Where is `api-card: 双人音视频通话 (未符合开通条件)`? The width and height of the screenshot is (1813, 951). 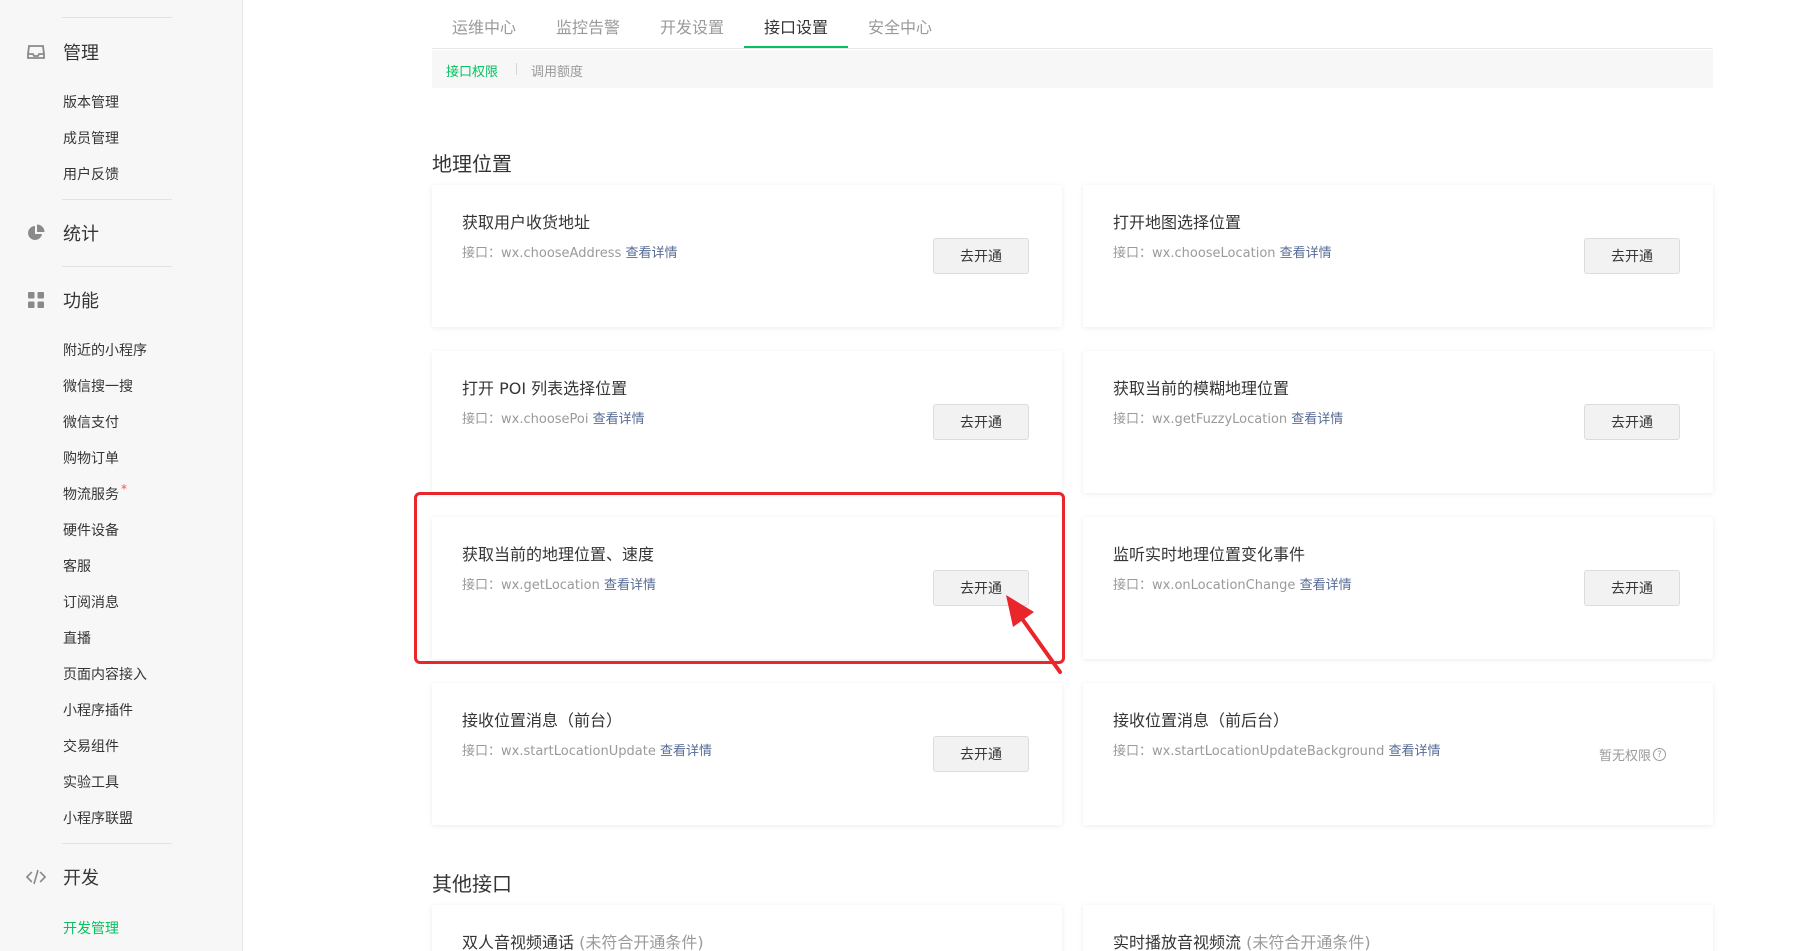
api-card: 双人音视频通话 (未符合开通条件) is located at coordinates (747, 928).